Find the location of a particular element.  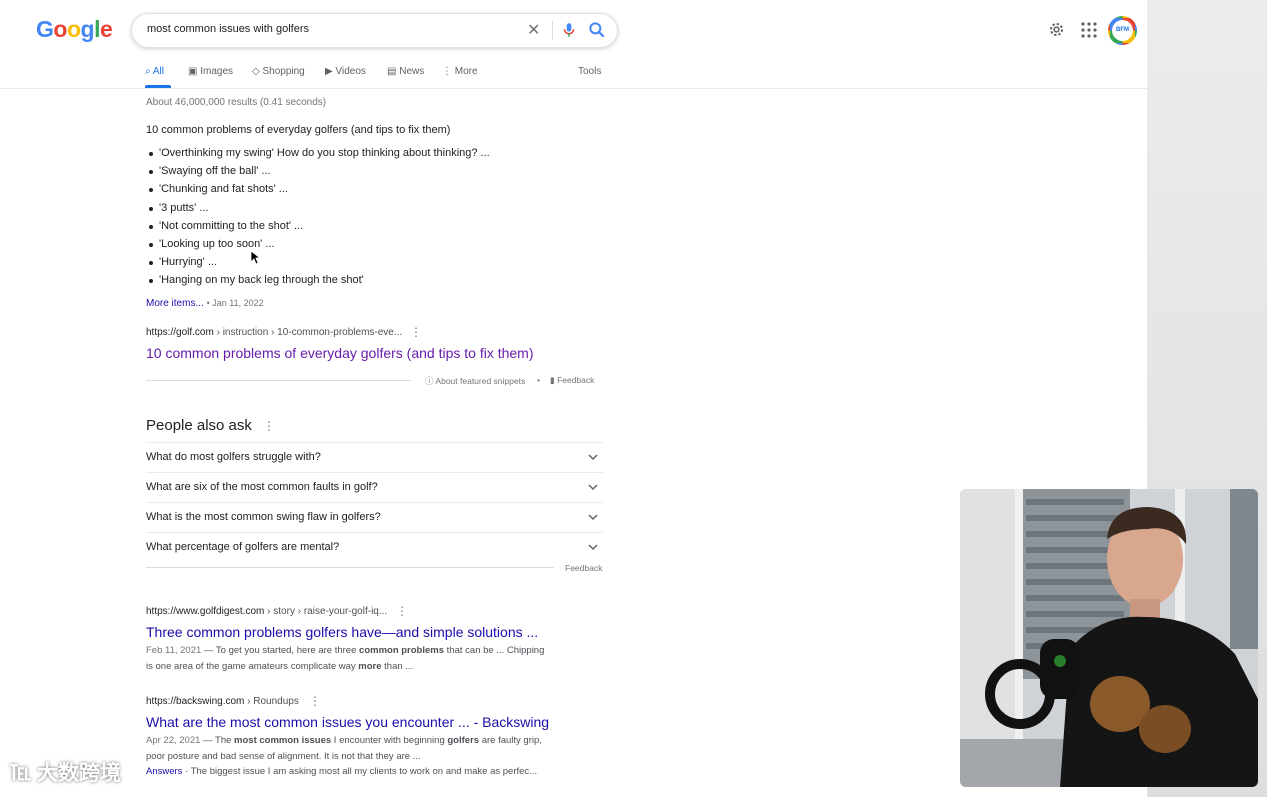

mouse-cursor-icon is located at coordinates (256, 258).